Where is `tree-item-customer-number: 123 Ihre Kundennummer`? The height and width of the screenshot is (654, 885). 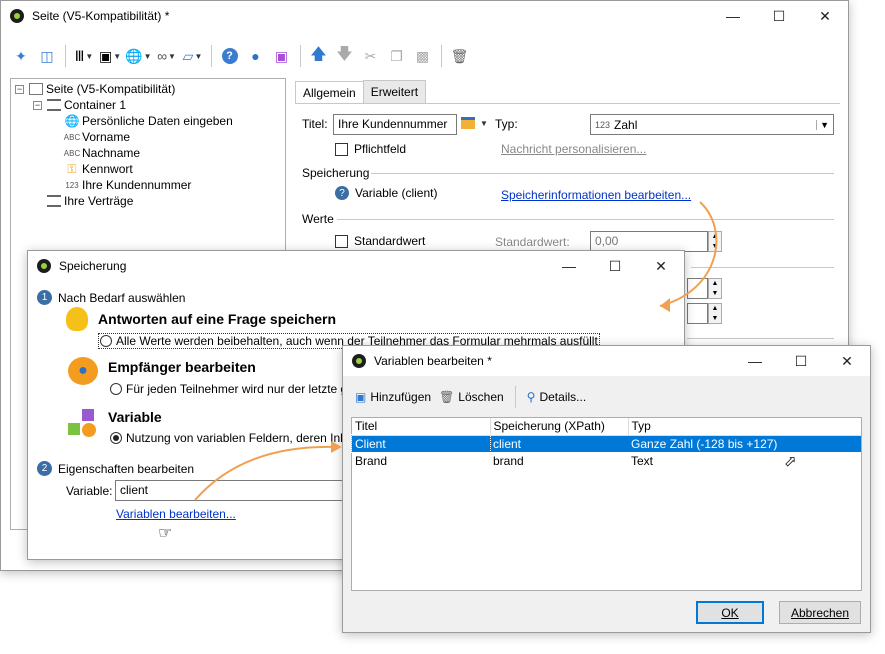 tree-item-customer-number: 123 Ihre Kundennummer is located at coordinates (128, 185).